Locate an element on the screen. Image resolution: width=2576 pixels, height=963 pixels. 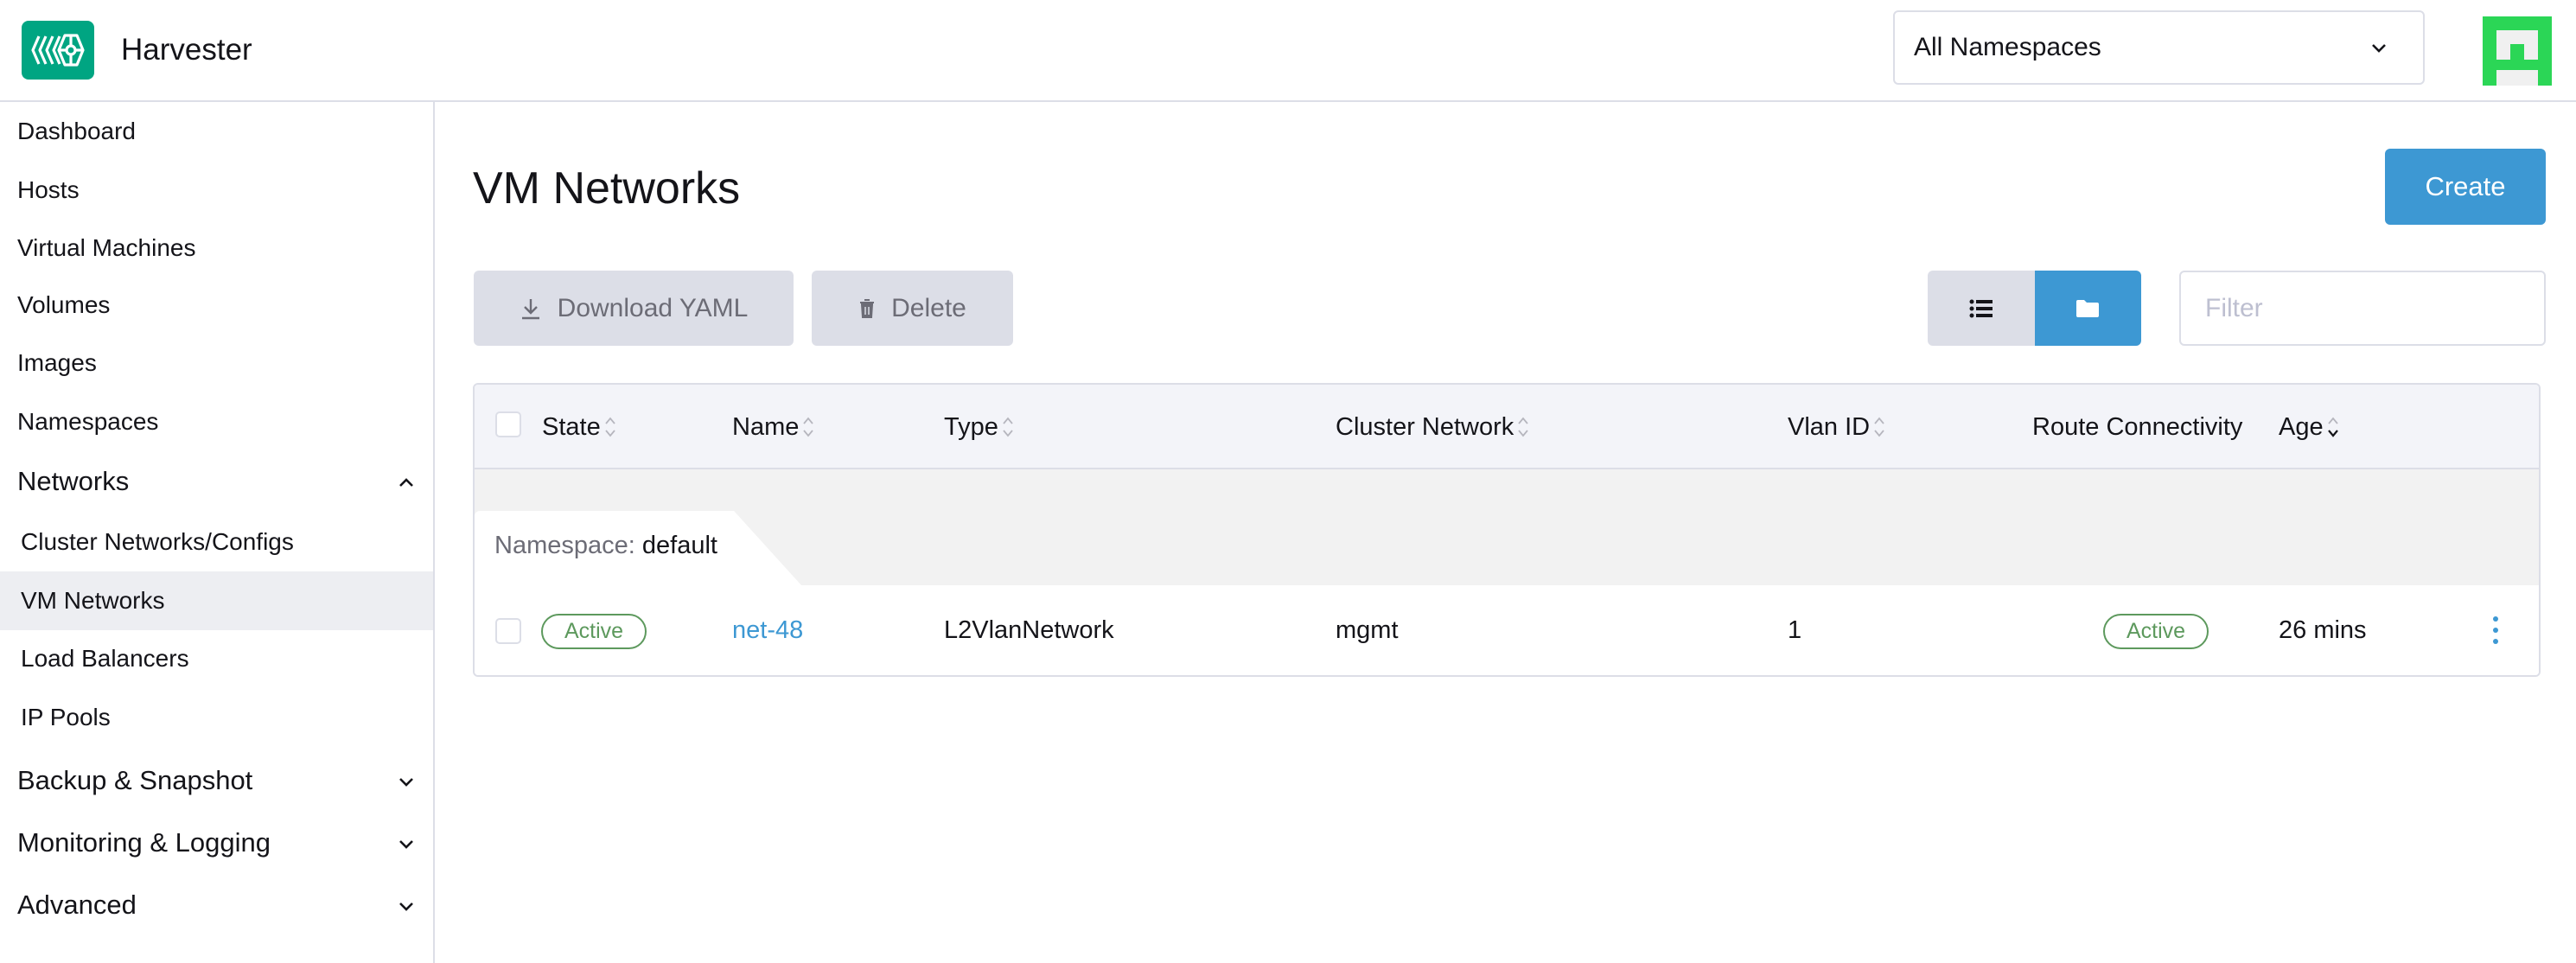
sidebar-item-label: Images is located at coordinates (57, 362).